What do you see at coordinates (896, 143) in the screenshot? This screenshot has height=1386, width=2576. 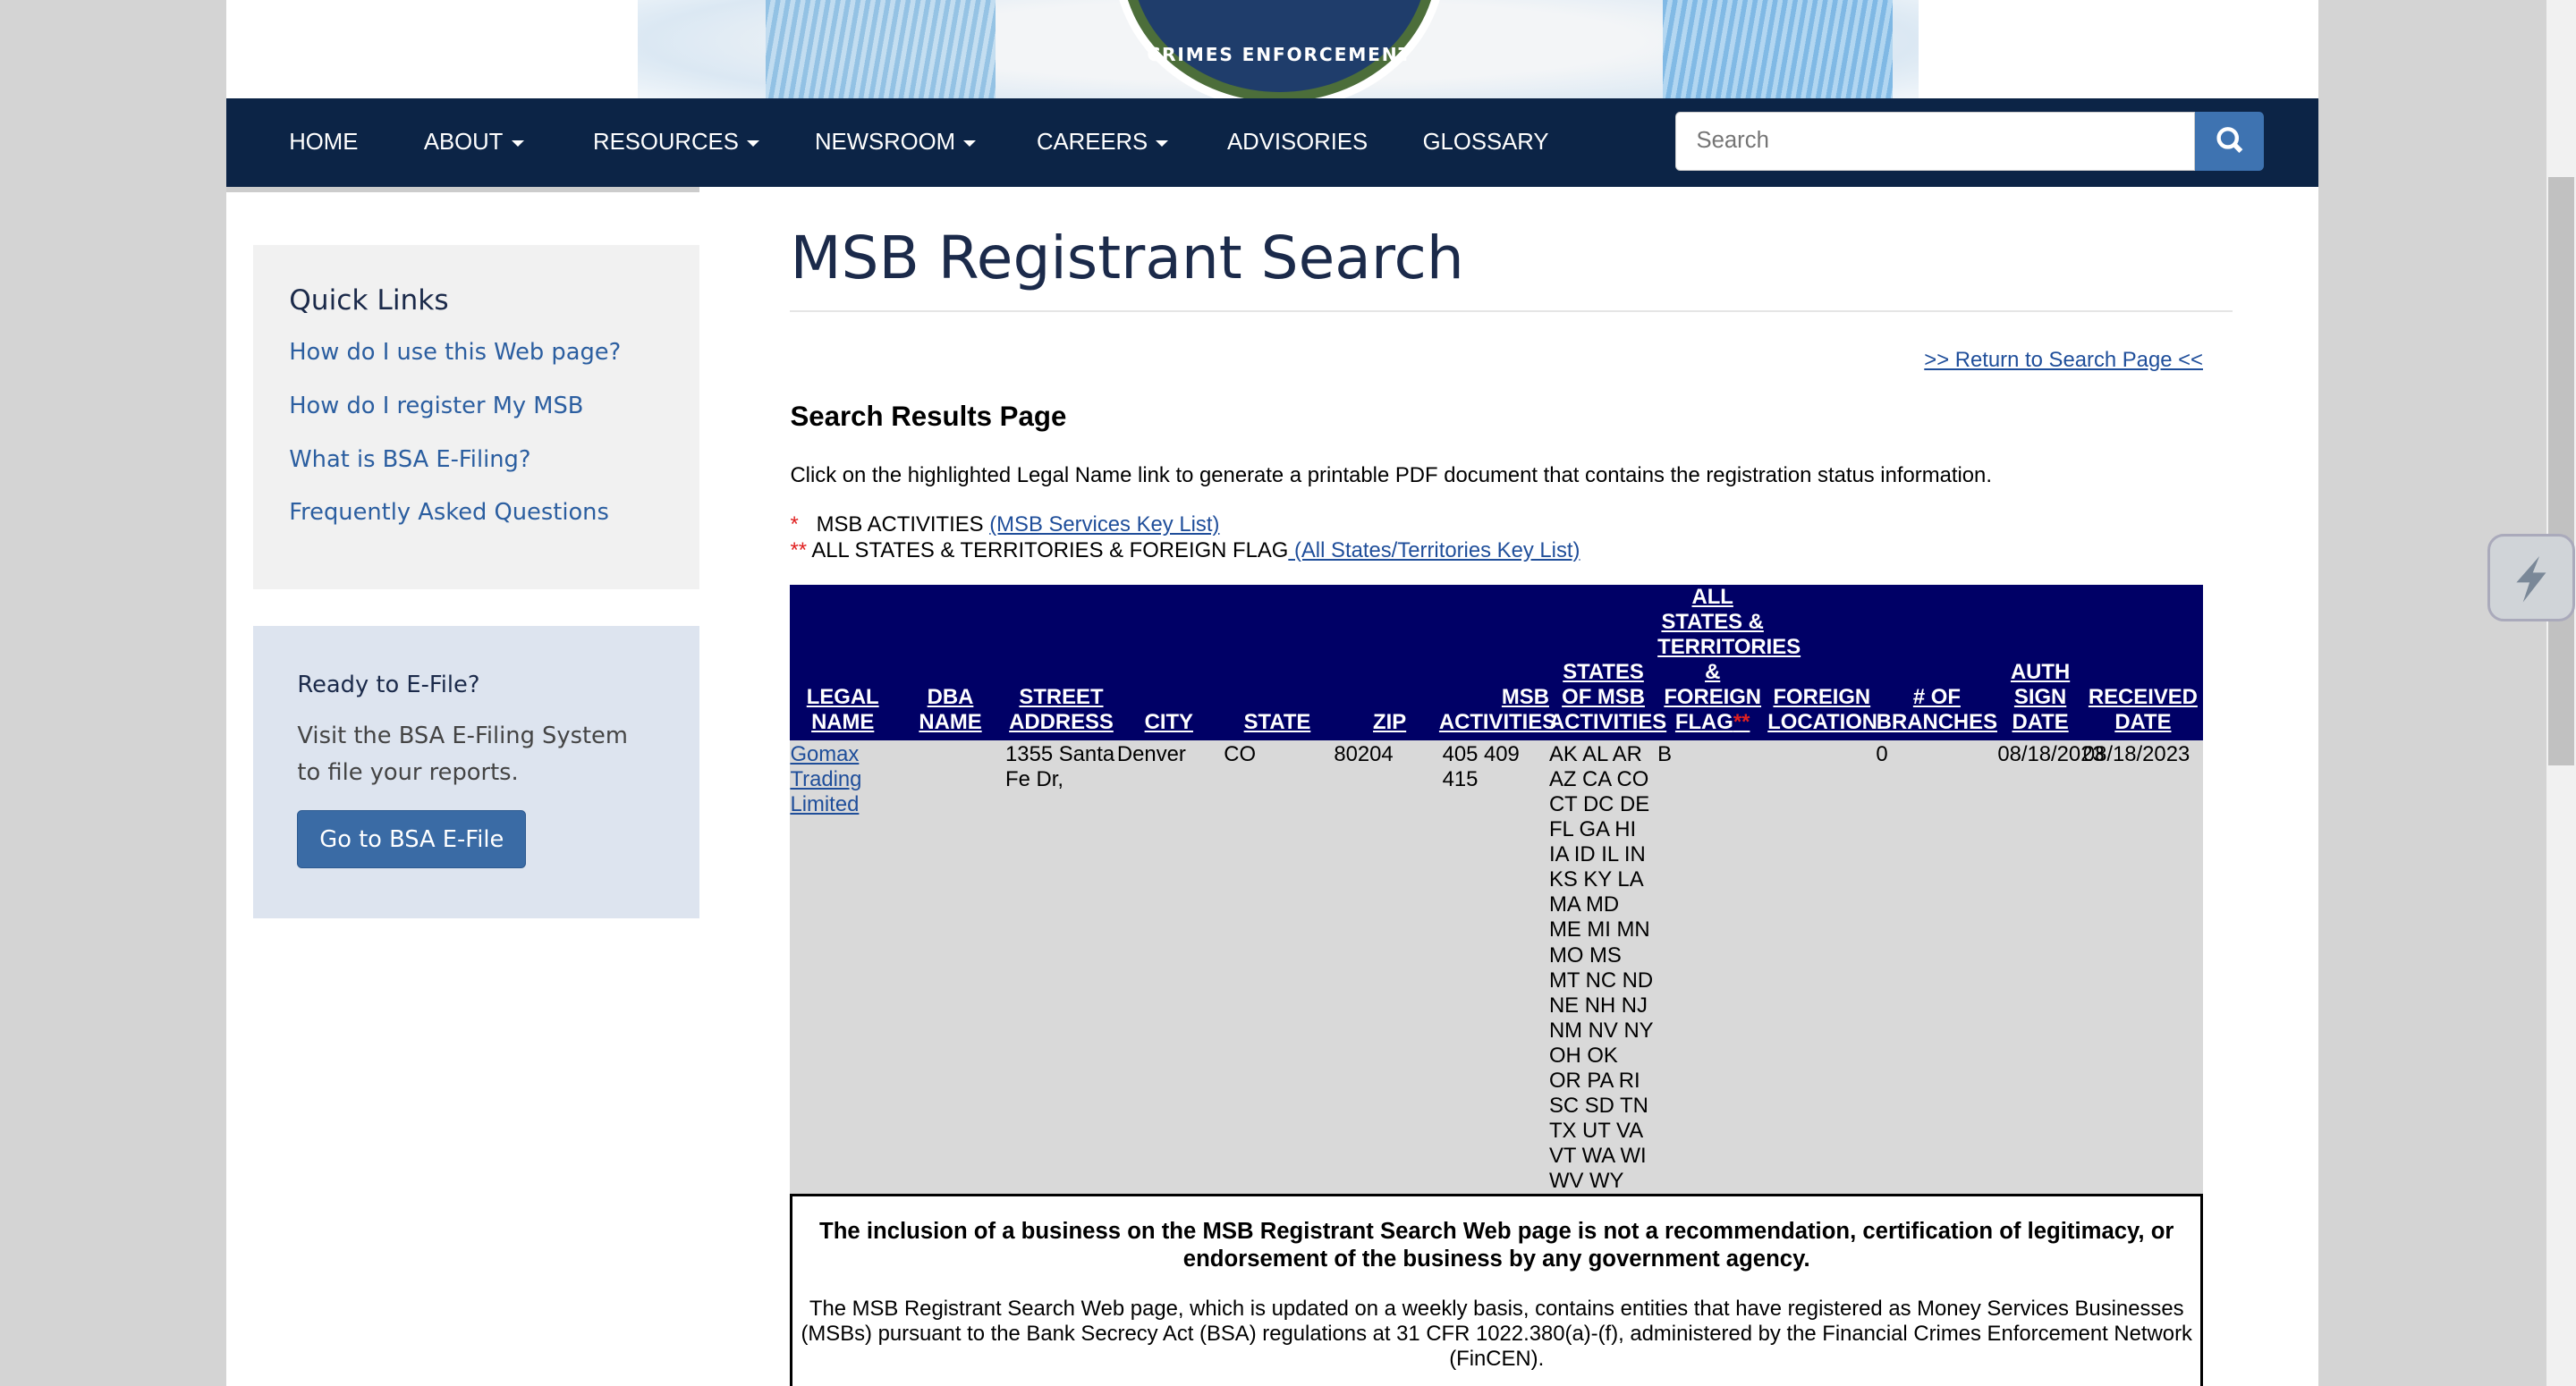 I see `nav-newsroom: NEWSROOM` at bounding box center [896, 143].